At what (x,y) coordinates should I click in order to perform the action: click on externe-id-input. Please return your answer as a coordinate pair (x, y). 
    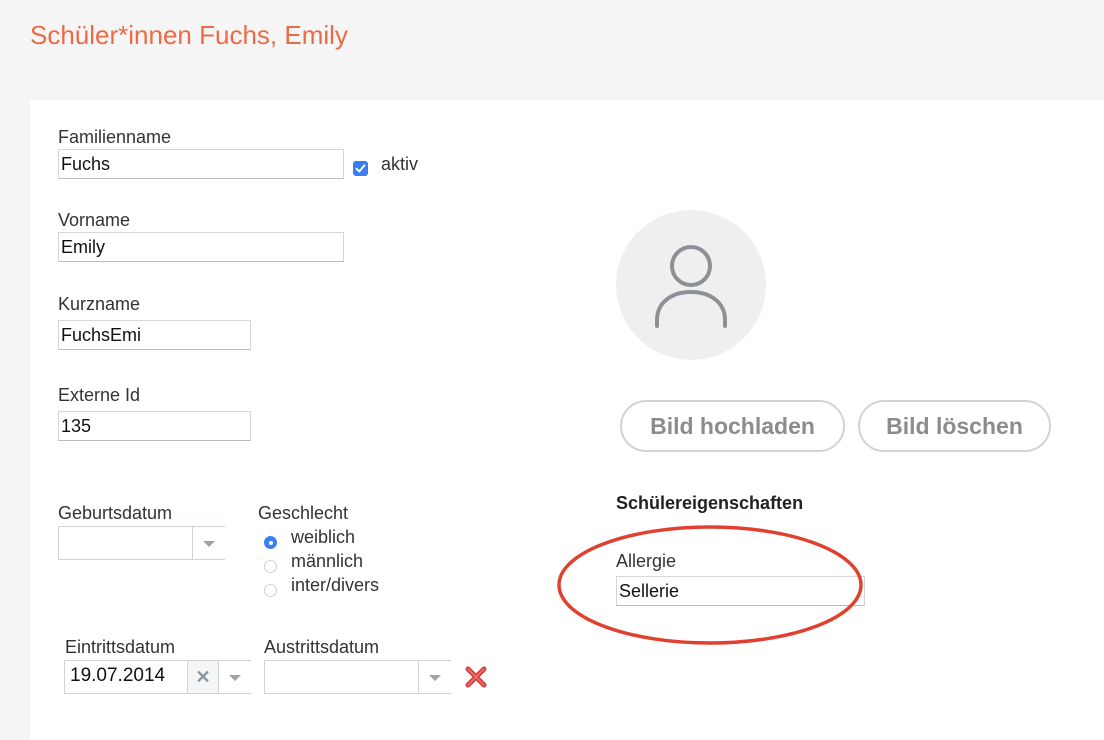
    Looking at the image, I should click on (154, 426).